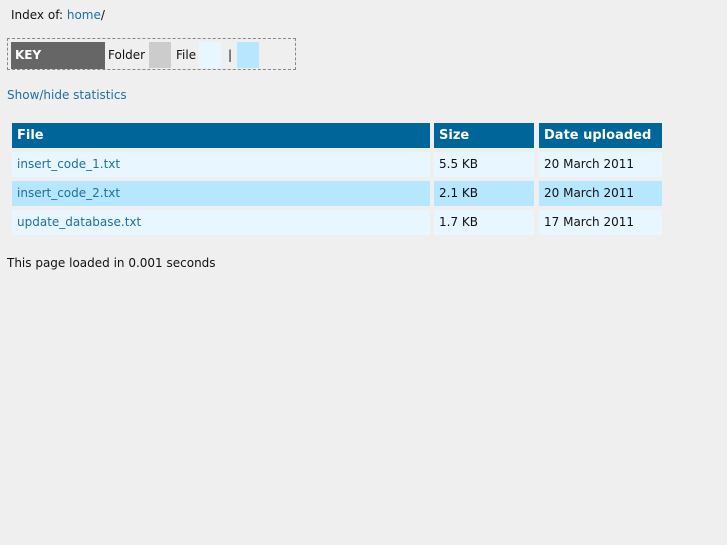 The image size is (727, 545). Describe the element at coordinates (84, 15) in the screenshot. I see `home-link: home` at that location.